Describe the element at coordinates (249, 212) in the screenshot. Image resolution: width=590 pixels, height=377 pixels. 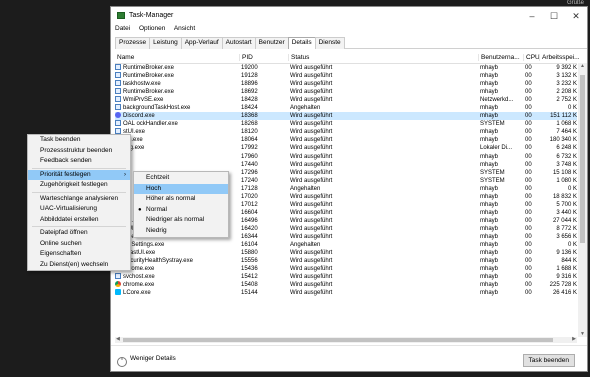
I see `cell-pid: 16604` at that location.